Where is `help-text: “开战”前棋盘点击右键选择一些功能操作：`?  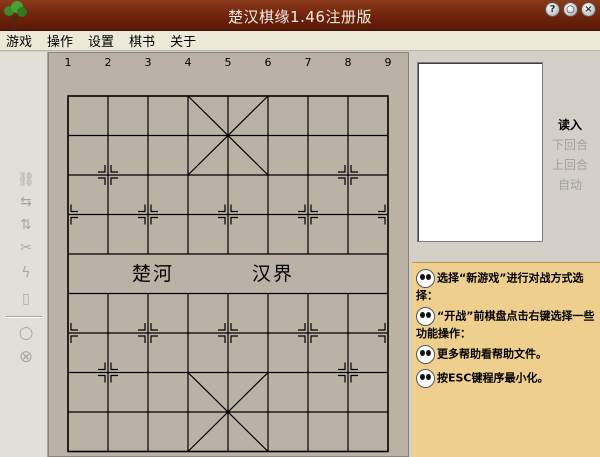
help-text: “开战”前棋盘点击右键选择一些功能操作： is located at coordinates (505, 325).